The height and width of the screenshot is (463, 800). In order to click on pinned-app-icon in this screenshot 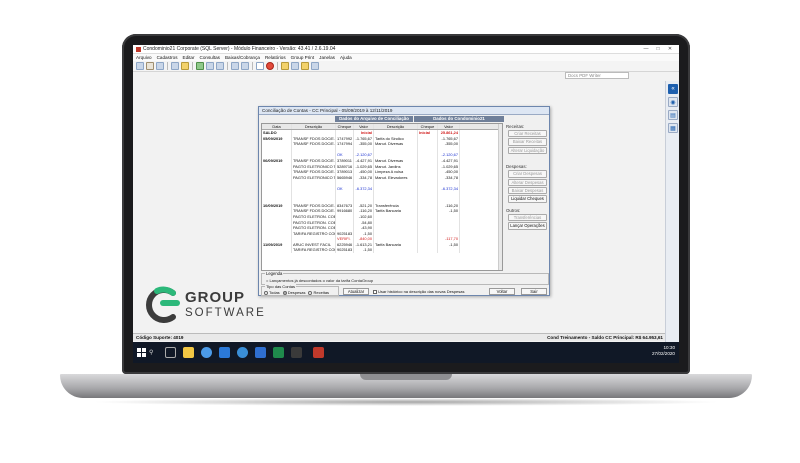, I will do `click(296, 352)`.